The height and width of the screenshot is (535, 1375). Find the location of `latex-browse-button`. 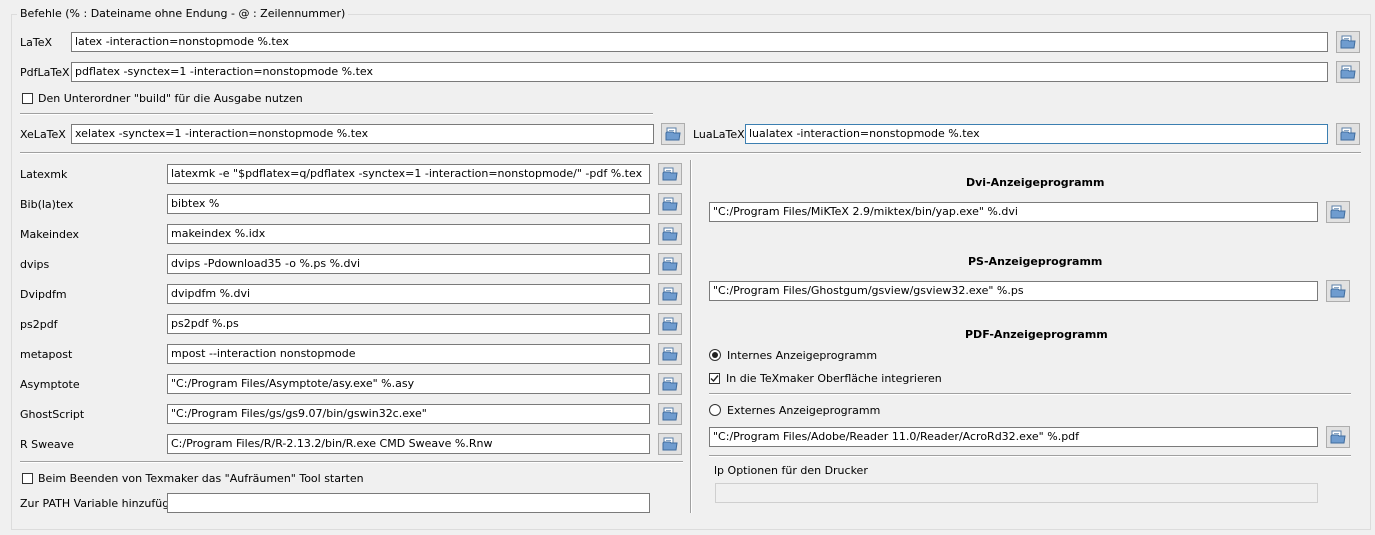

latex-browse-button is located at coordinates (1348, 42).